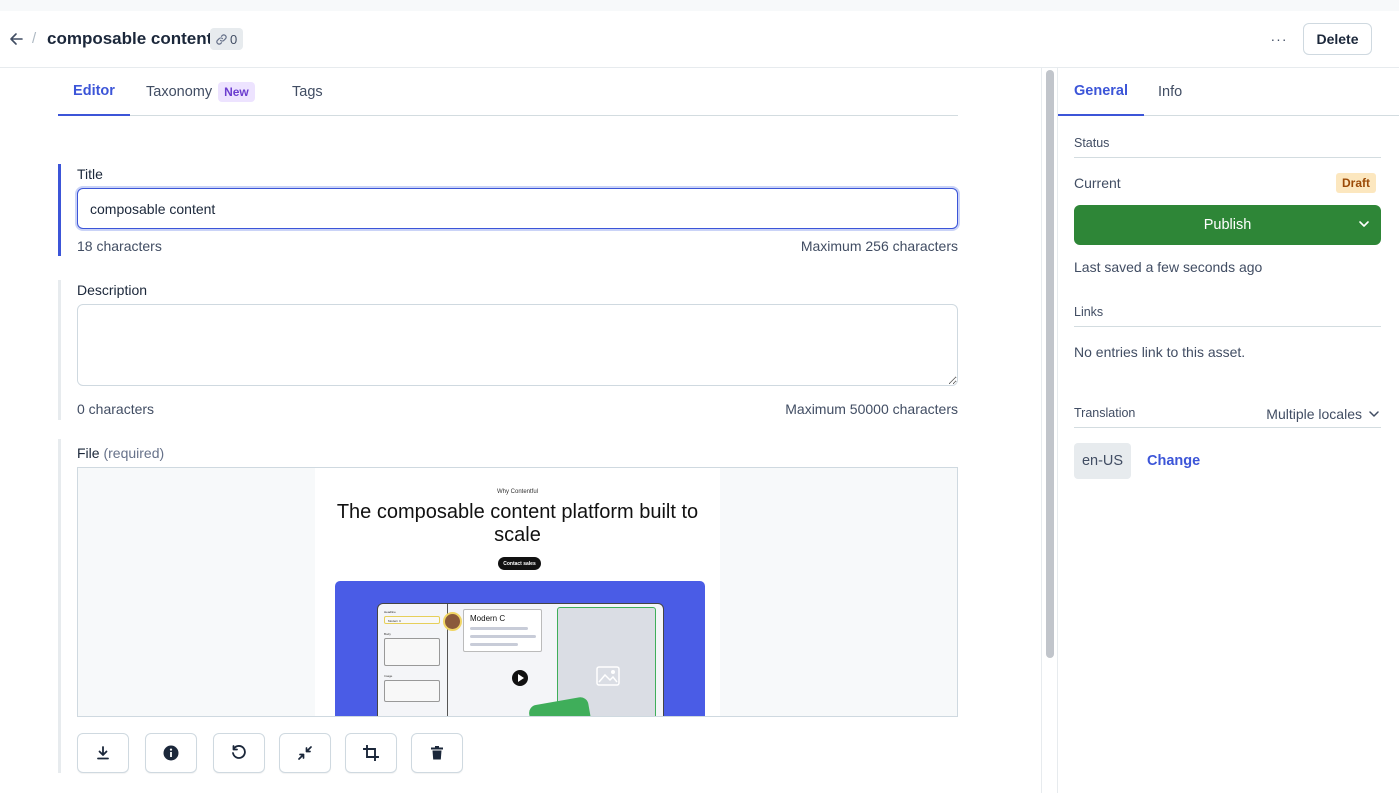 The height and width of the screenshot is (793, 1399). Describe the element at coordinates (517, 345) in the screenshot. I see `description-textarea` at that location.